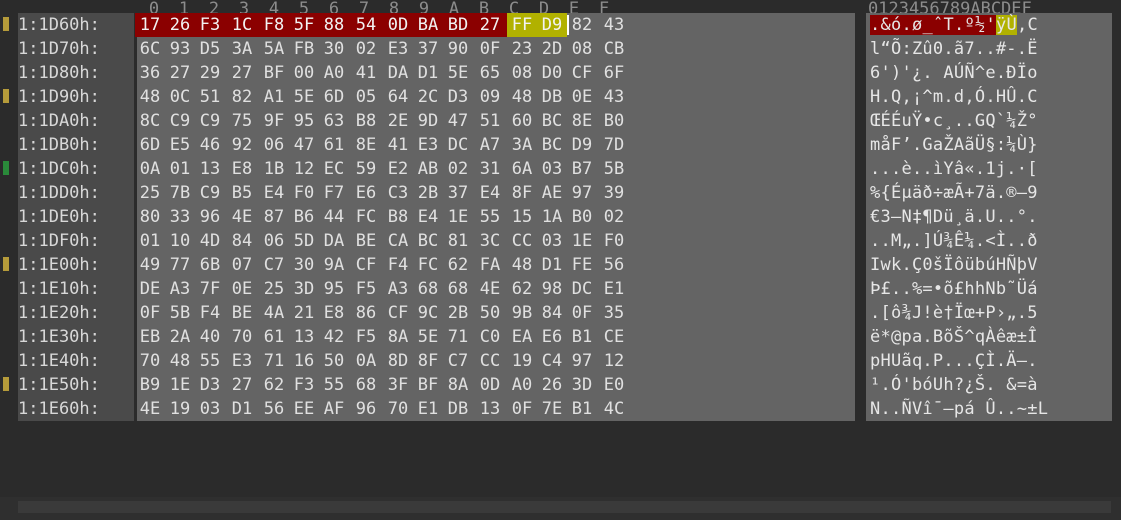 Image resolution: width=1121 pixels, height=520 pixels. I want to click on scrollbar-track, so click(564, 507).